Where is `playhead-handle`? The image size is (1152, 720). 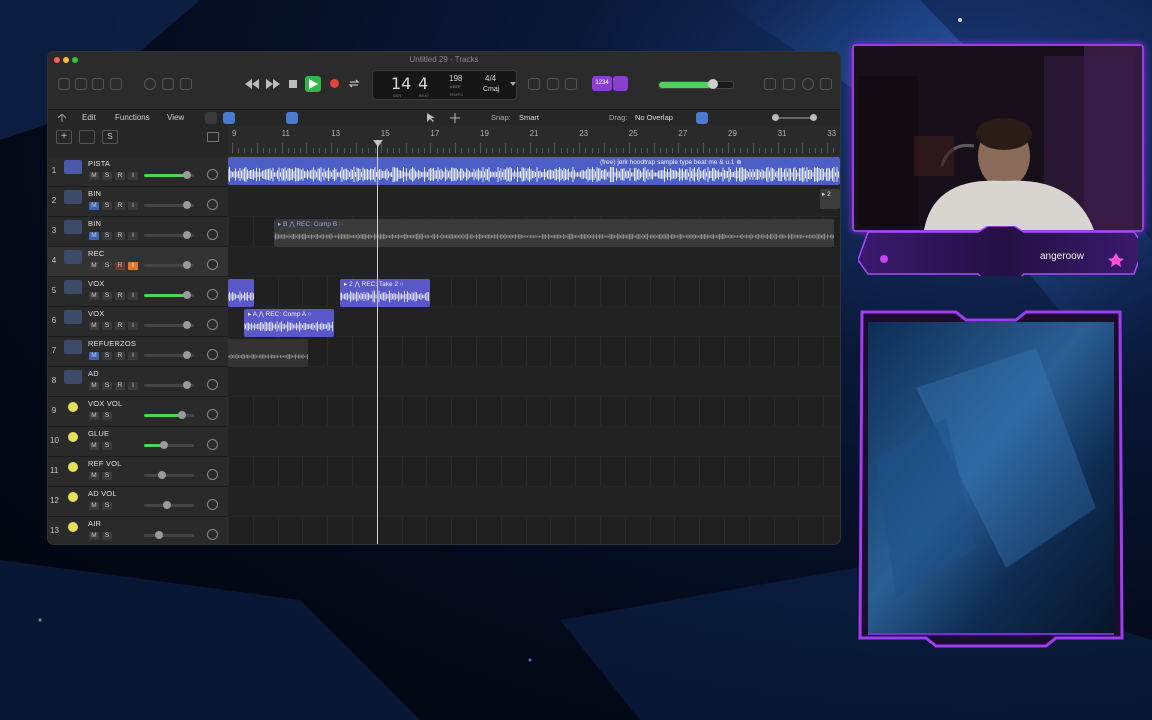 playhead-handle is located at coordinates (378, 143).